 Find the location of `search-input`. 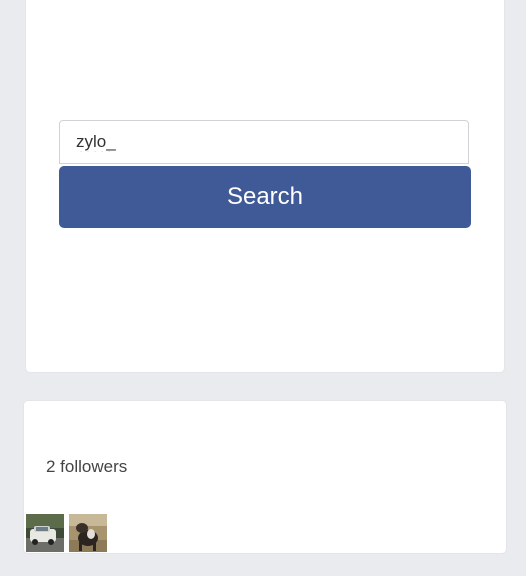

search-input is located at coordinates (264, 142).